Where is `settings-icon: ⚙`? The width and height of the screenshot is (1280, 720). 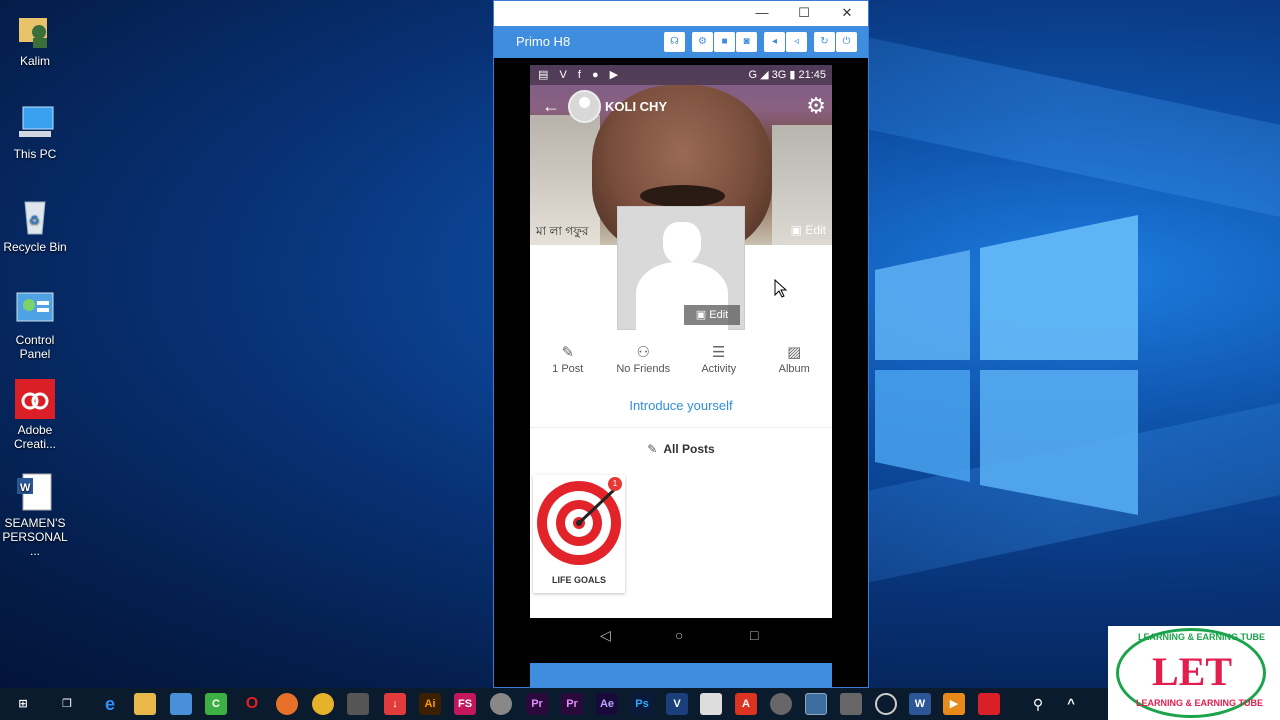
settings-icon: ⚙ is located at coordinates (702, 42).